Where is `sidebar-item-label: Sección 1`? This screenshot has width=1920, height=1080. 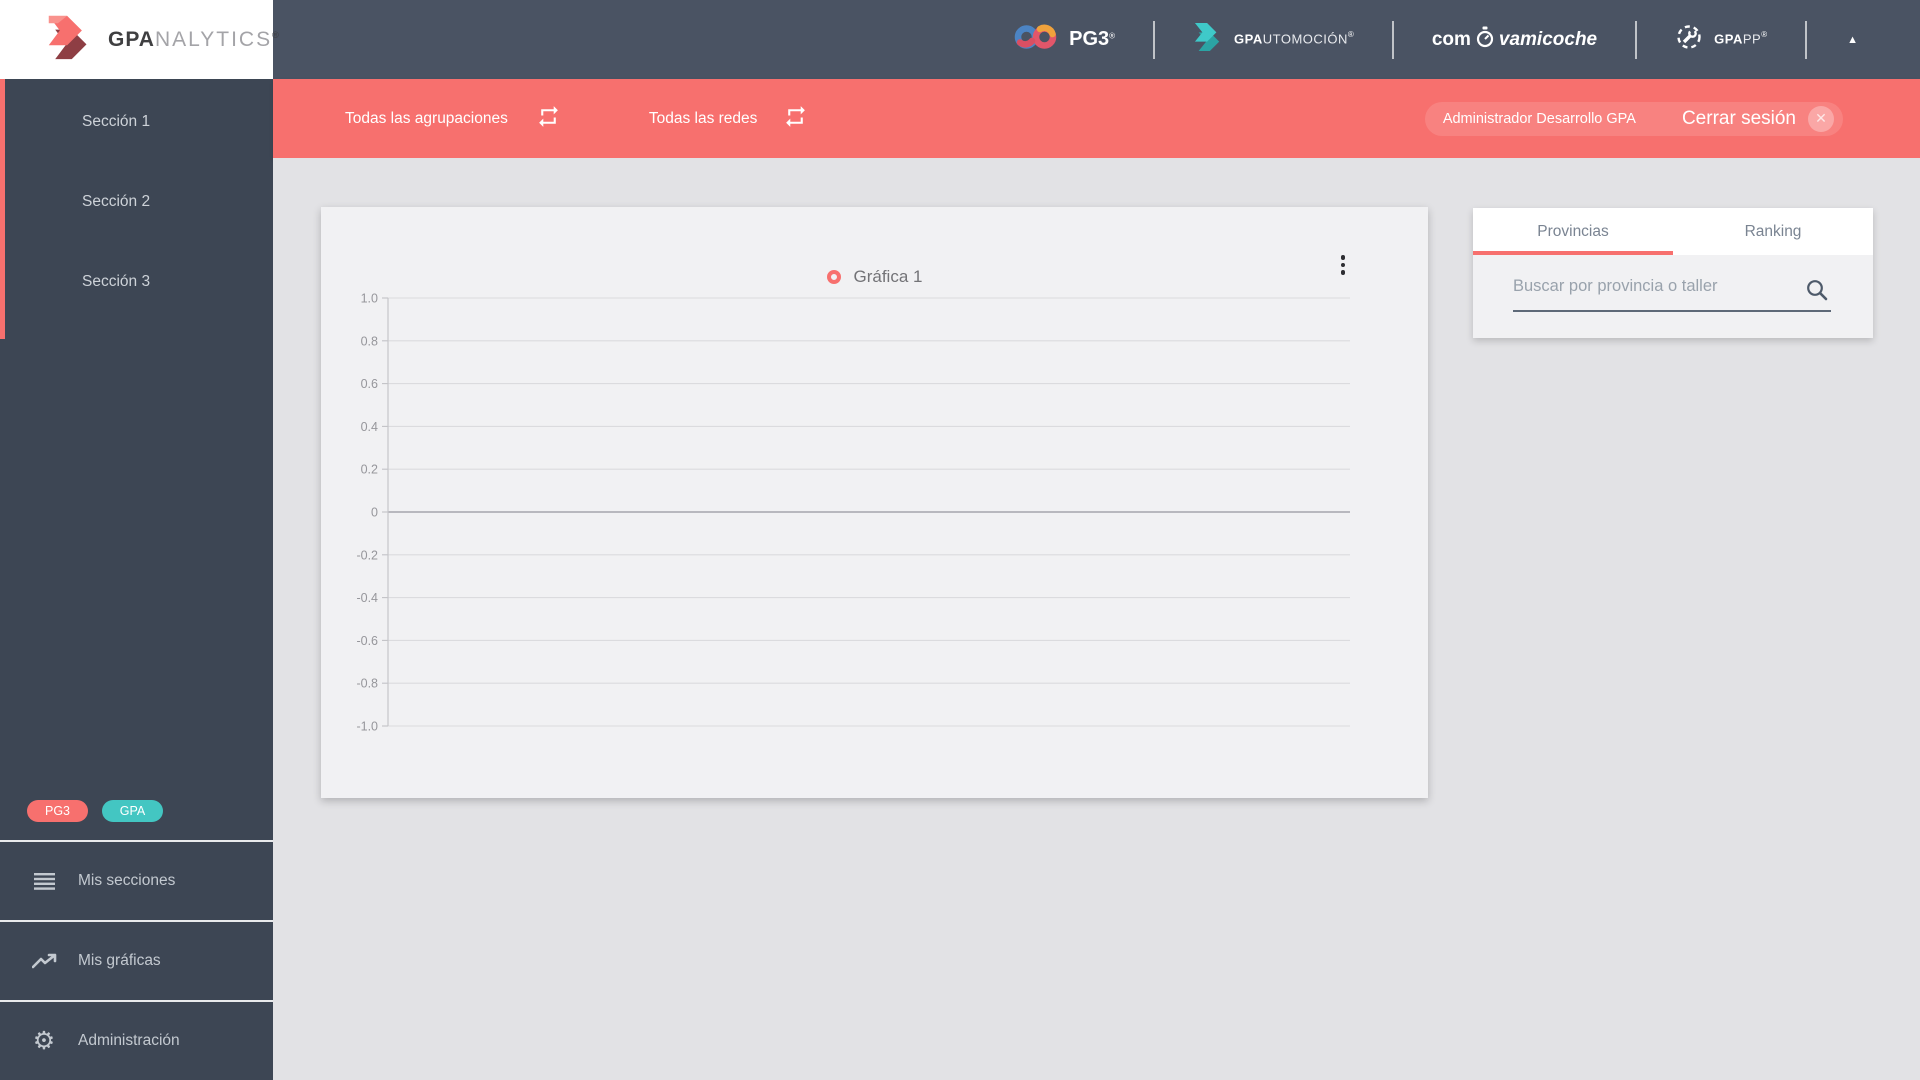
sidebar-item-label: Sección 1 is located at coordinates (116, 121).